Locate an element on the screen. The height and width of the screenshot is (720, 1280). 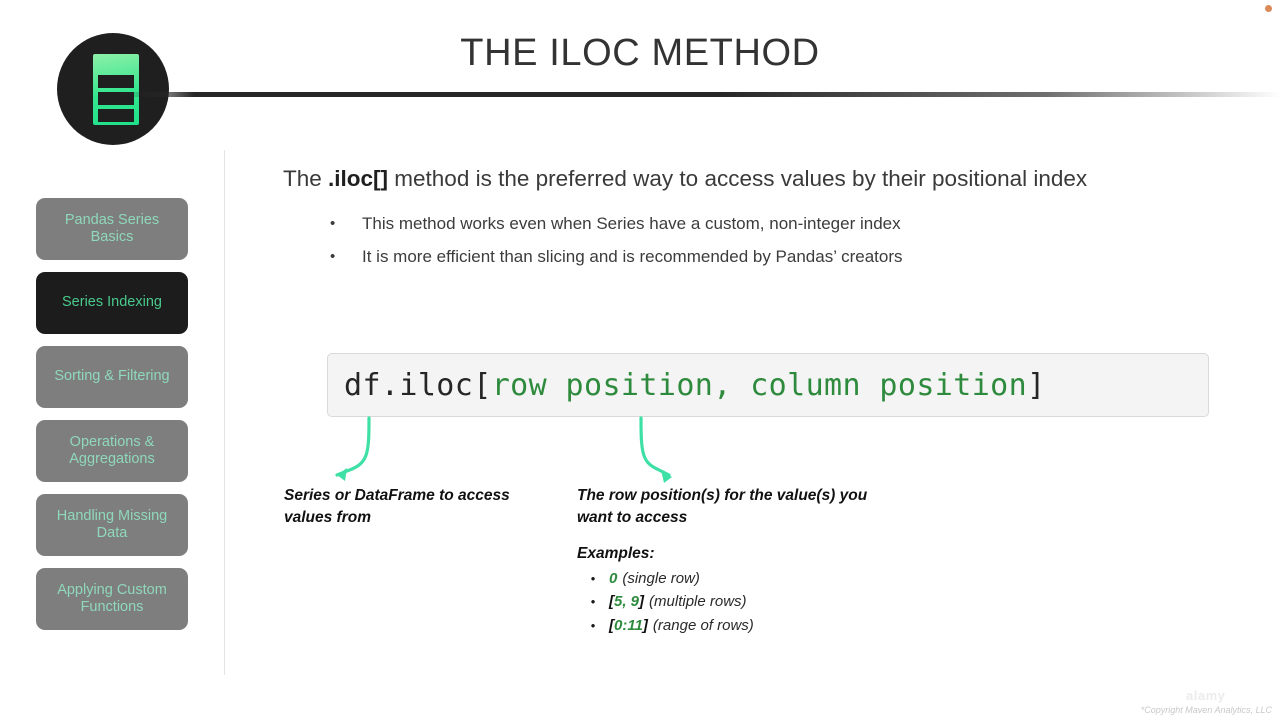
logo-mark is located at coordinates (116, 89).